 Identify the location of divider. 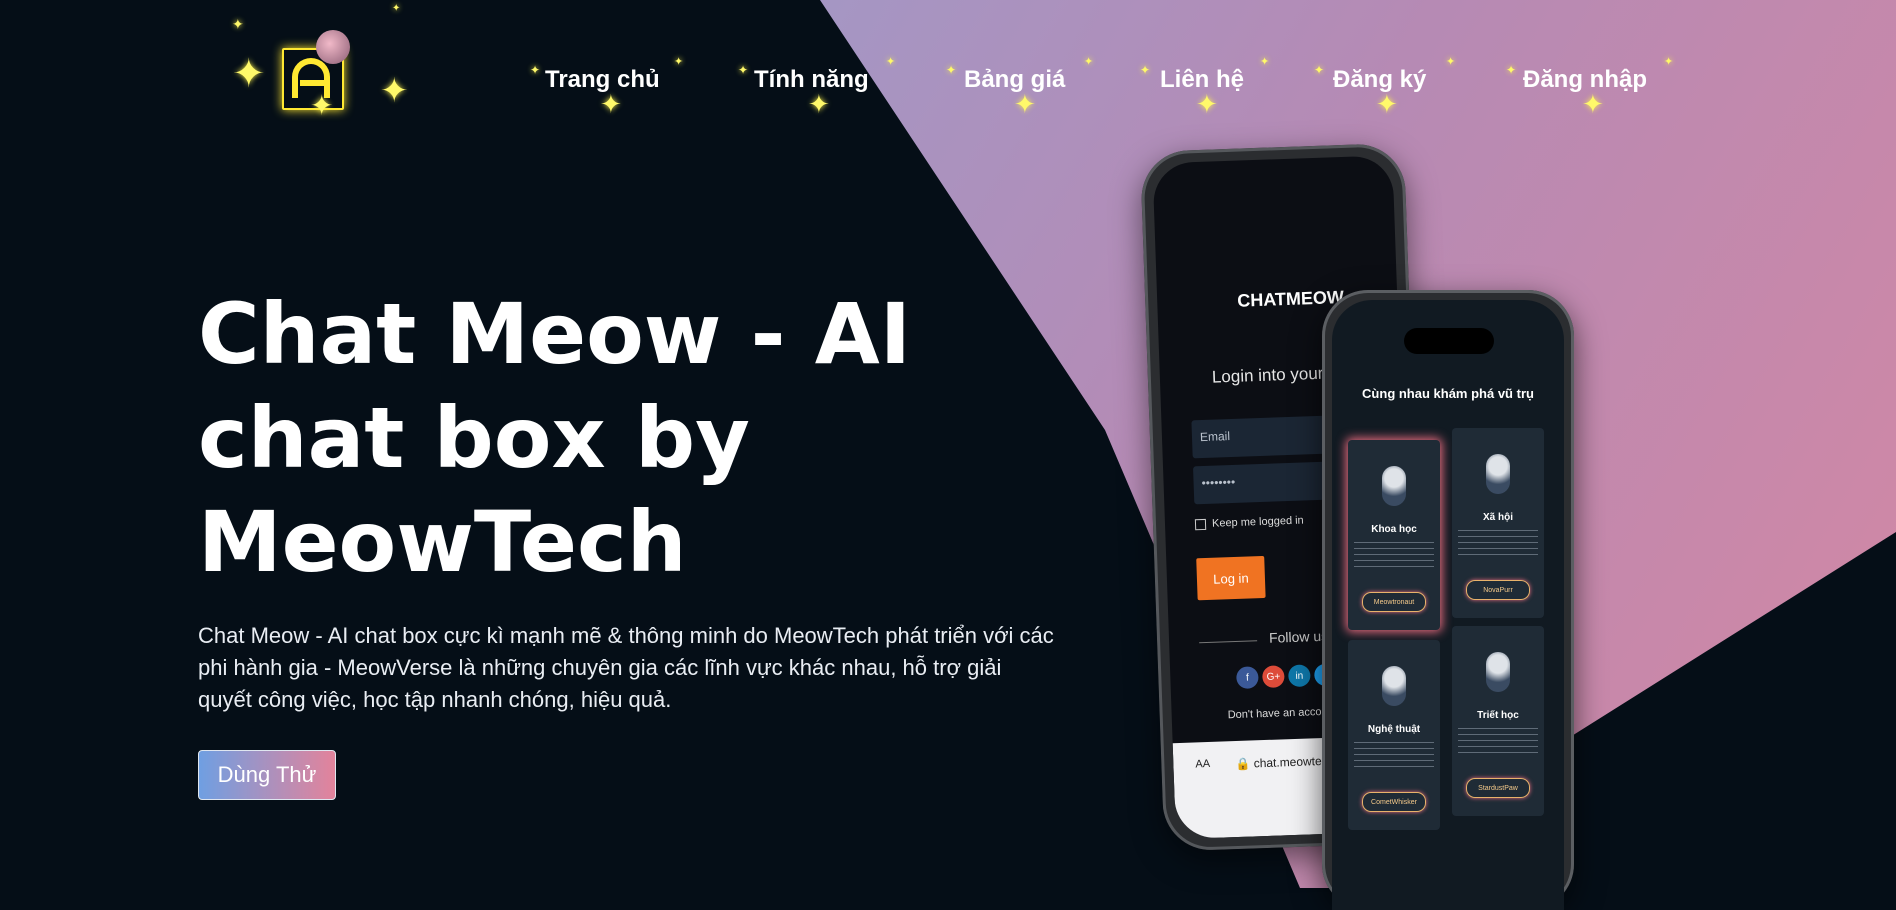
(1228, 642).